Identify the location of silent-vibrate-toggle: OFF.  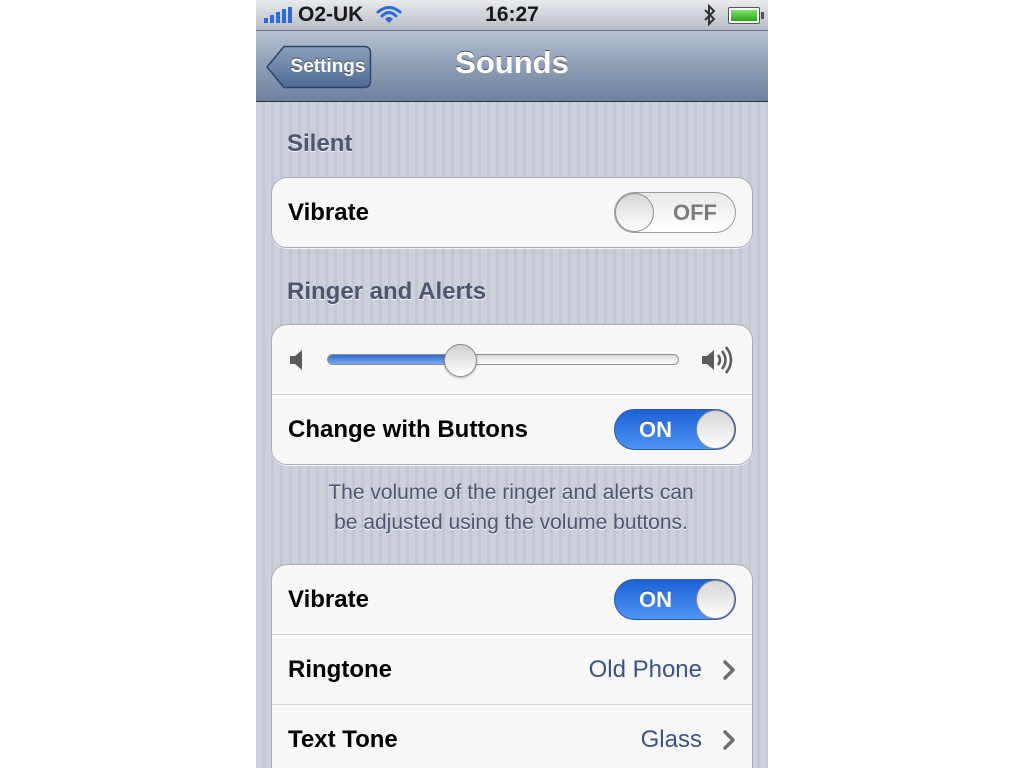
(675, 212).